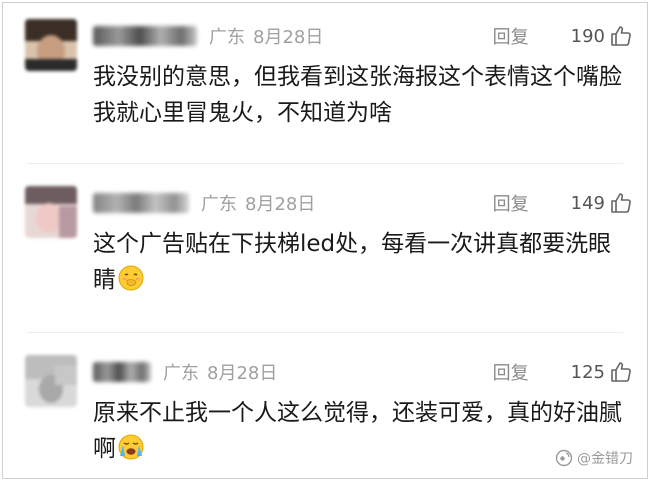 This screenshot has width=650, height=481. Describe the element at coordinates (357, 95) in the screenshot. I see `comment-text: 我没别的意思，但我看到这张海报这个表情这个嘴脸我就心里冒鬼火，不知道为啥` at that location.